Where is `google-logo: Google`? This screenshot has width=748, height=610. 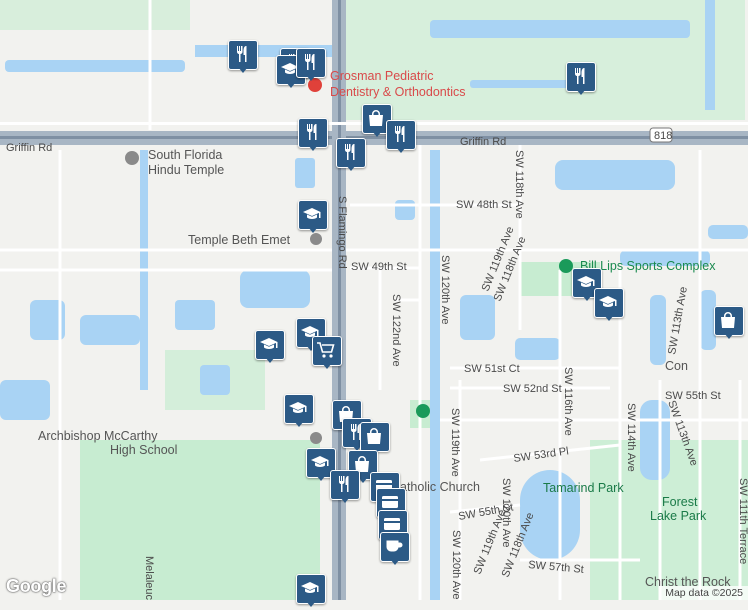
google-logo: Google is located at coordinates (36, 586).